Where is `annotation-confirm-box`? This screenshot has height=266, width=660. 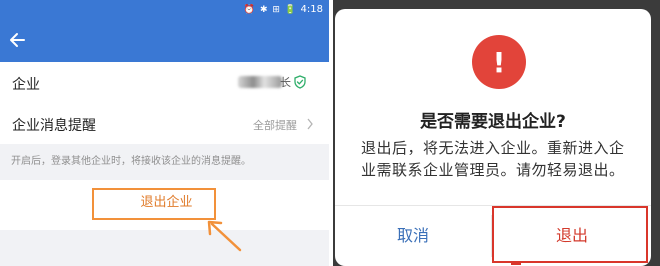
annotation-confirm-box is located at coordinates (570, 234).